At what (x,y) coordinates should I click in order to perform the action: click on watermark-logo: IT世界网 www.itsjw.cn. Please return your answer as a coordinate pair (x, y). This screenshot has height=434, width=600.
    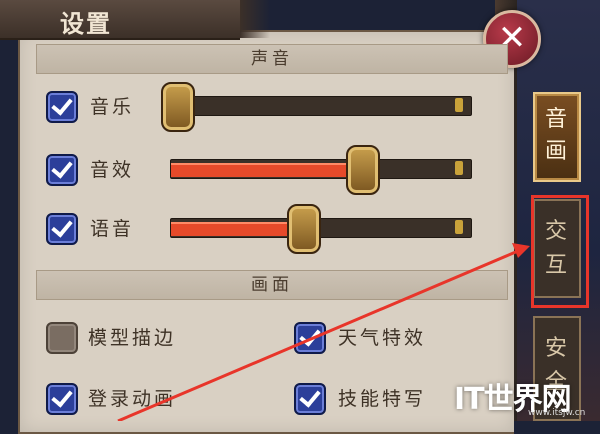
    Looking at the image, I should click on (527, 396).